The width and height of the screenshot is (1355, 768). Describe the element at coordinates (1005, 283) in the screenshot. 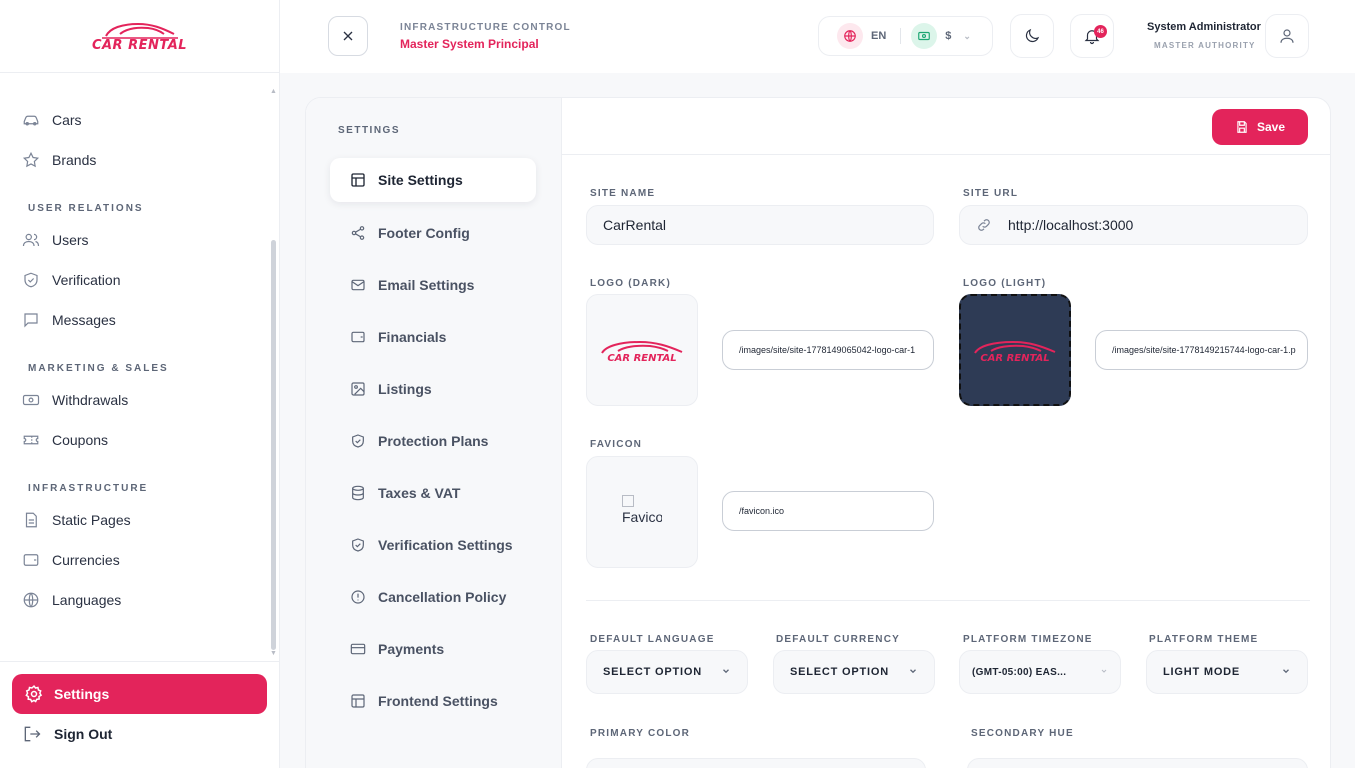

I see `logo-light-label: LOGO (LIGHT)` at that location.